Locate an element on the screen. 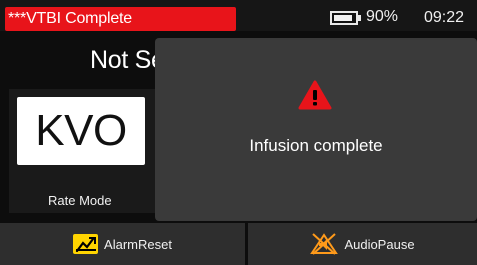 The width and height of the screenshot is (477, 265). battery-icon is located at coordinates (344, 18).